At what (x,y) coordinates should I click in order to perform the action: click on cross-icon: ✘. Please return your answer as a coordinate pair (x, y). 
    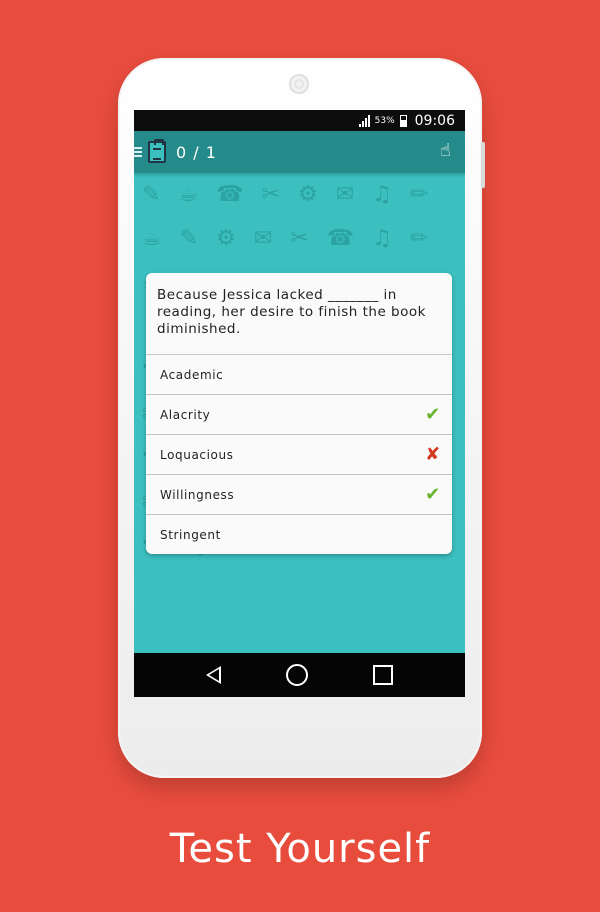
    Looking at the image, I should click on (433, 454).